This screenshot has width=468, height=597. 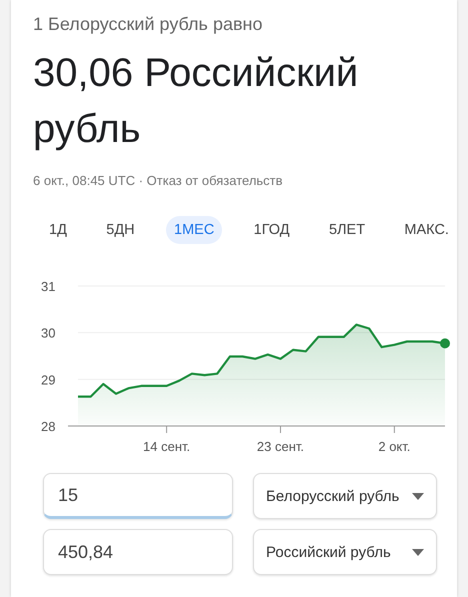 What do you see at coordinates (426, 230) in the screenshot?
I see `range-tab: МАКС.` at bounding box center [426, 230].